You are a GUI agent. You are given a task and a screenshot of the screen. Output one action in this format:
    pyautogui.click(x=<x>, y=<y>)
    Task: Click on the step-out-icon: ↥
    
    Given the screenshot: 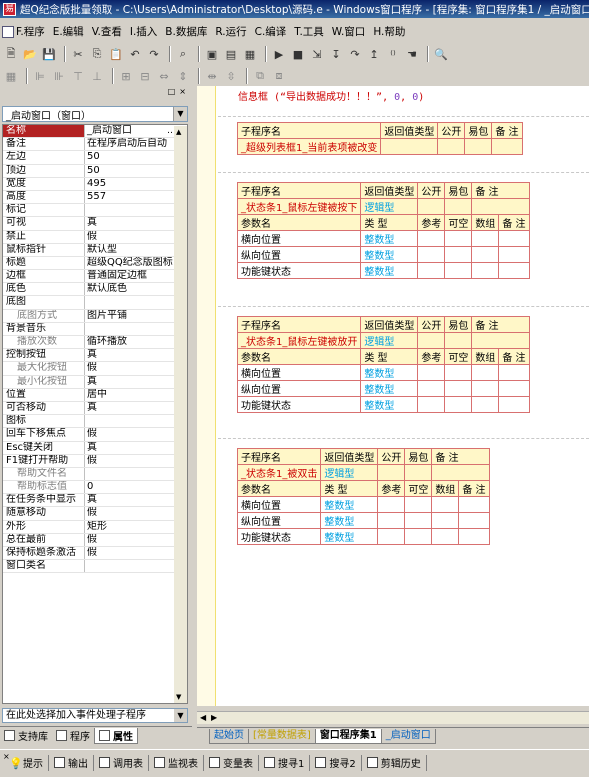 What is the action you would take?
    pyautogui.click(x=374, y=54)
    